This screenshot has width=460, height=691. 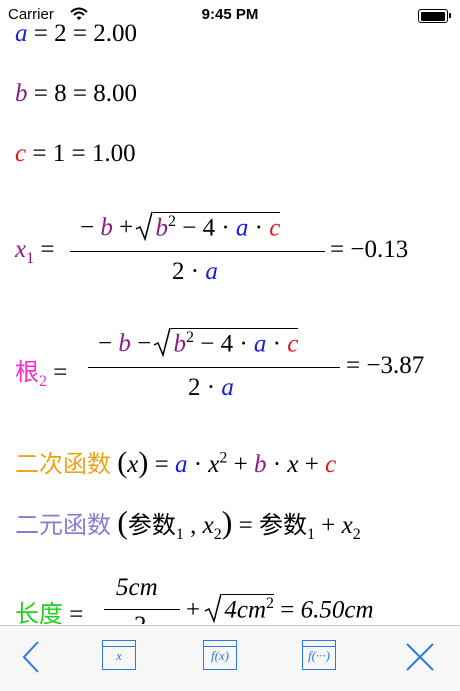 What do you see at coordinates (197, 251) in the screenshot?
I see `fraction-bar-x1` at bounding box center [197, 251].